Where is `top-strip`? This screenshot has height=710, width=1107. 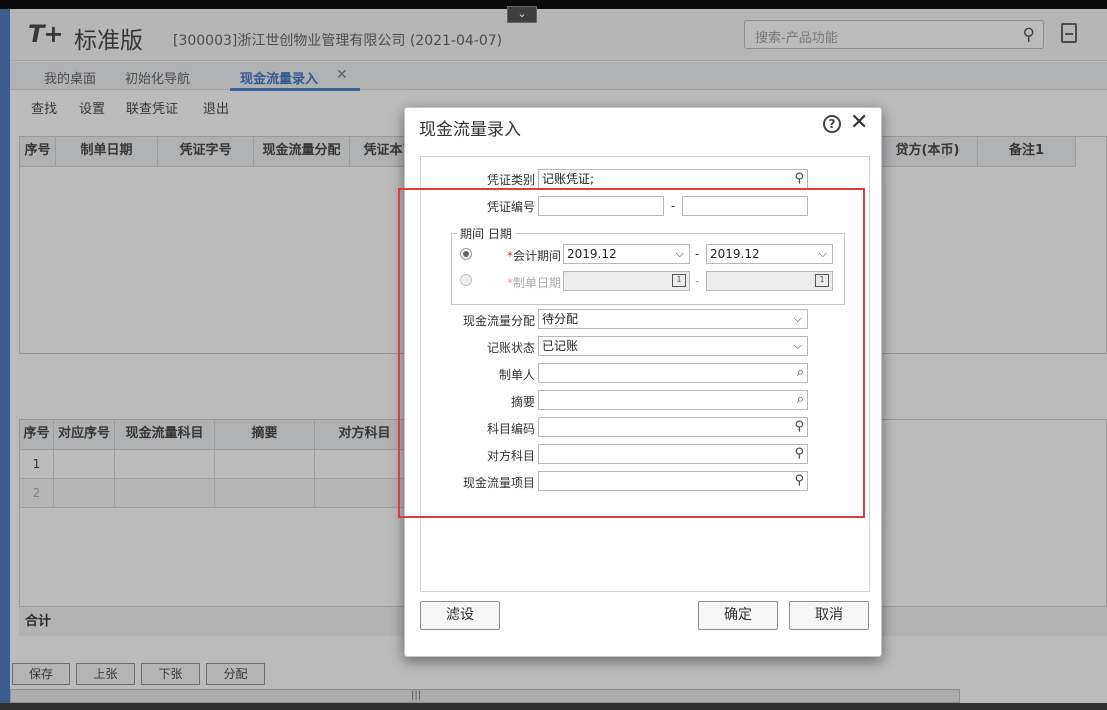
top-strip is located at coordinates (553, 4).